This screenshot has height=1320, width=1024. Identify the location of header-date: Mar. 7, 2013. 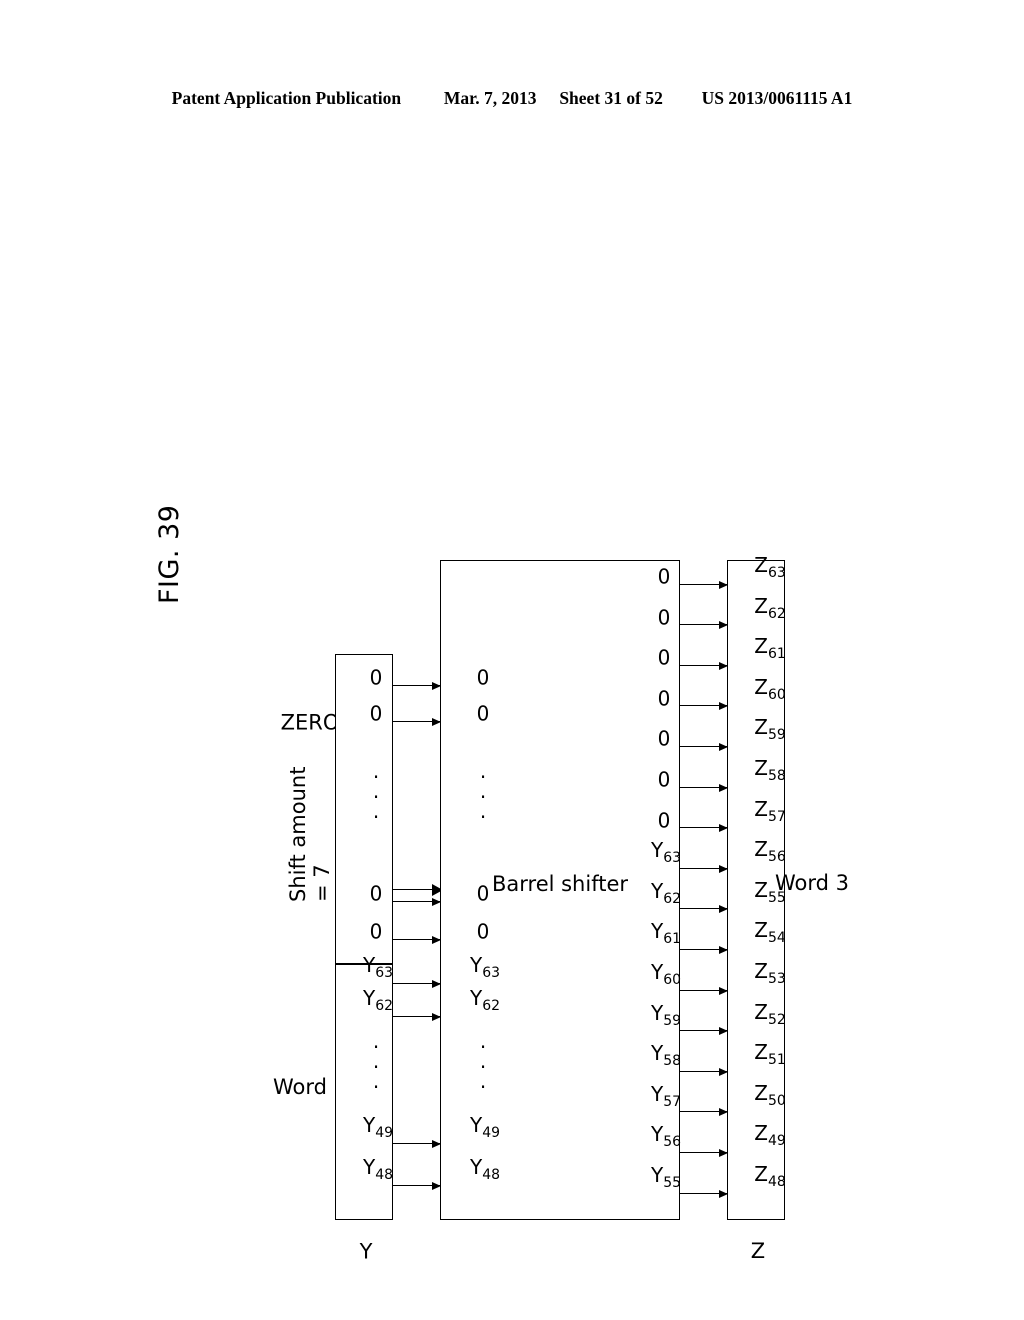
(490, 98).